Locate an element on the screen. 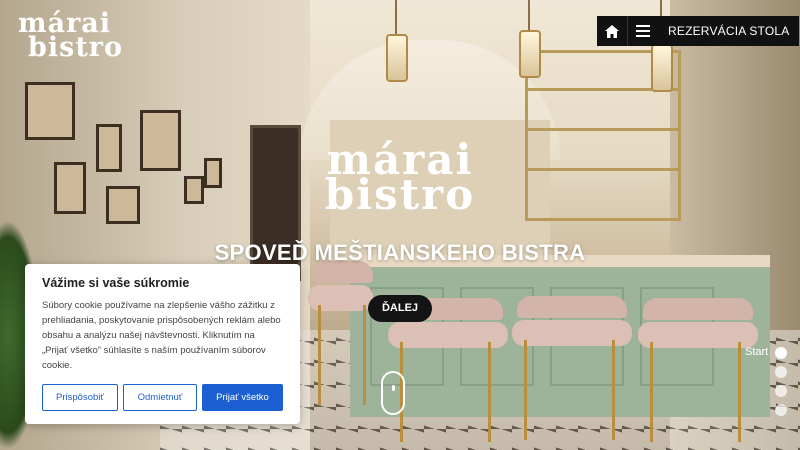 Image resolution: width=800 pixels, height=450 pixels. cookie-title: Vážime si vaše súkromie is located at coordinates (116, 283).